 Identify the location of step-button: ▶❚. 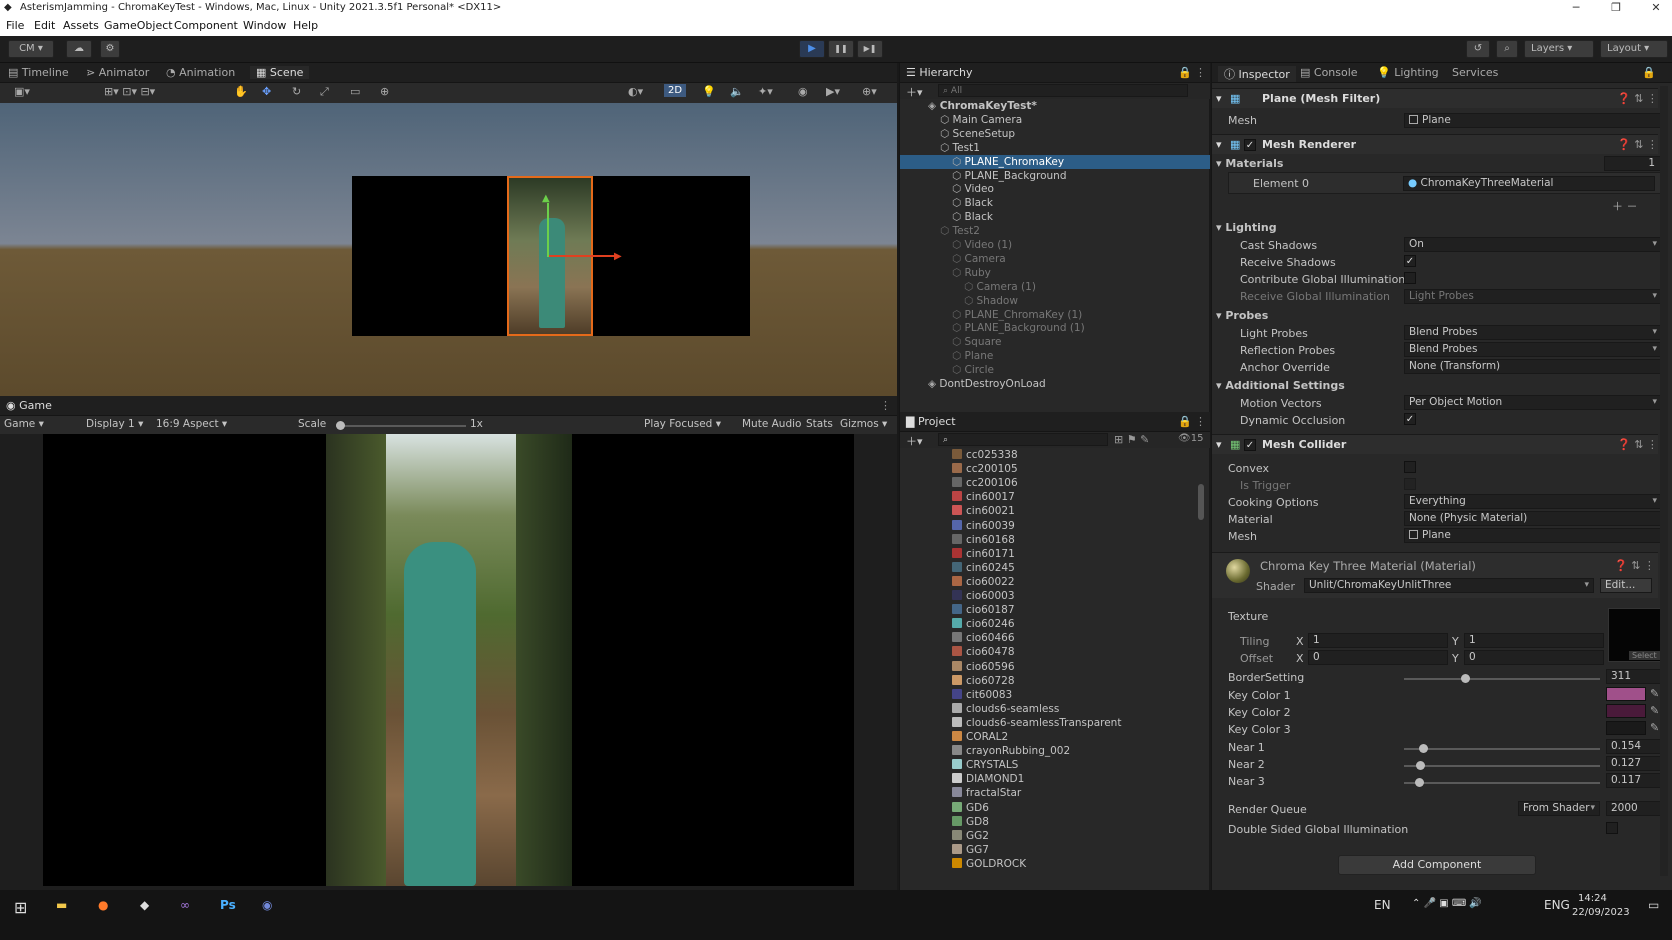
(870, 49).